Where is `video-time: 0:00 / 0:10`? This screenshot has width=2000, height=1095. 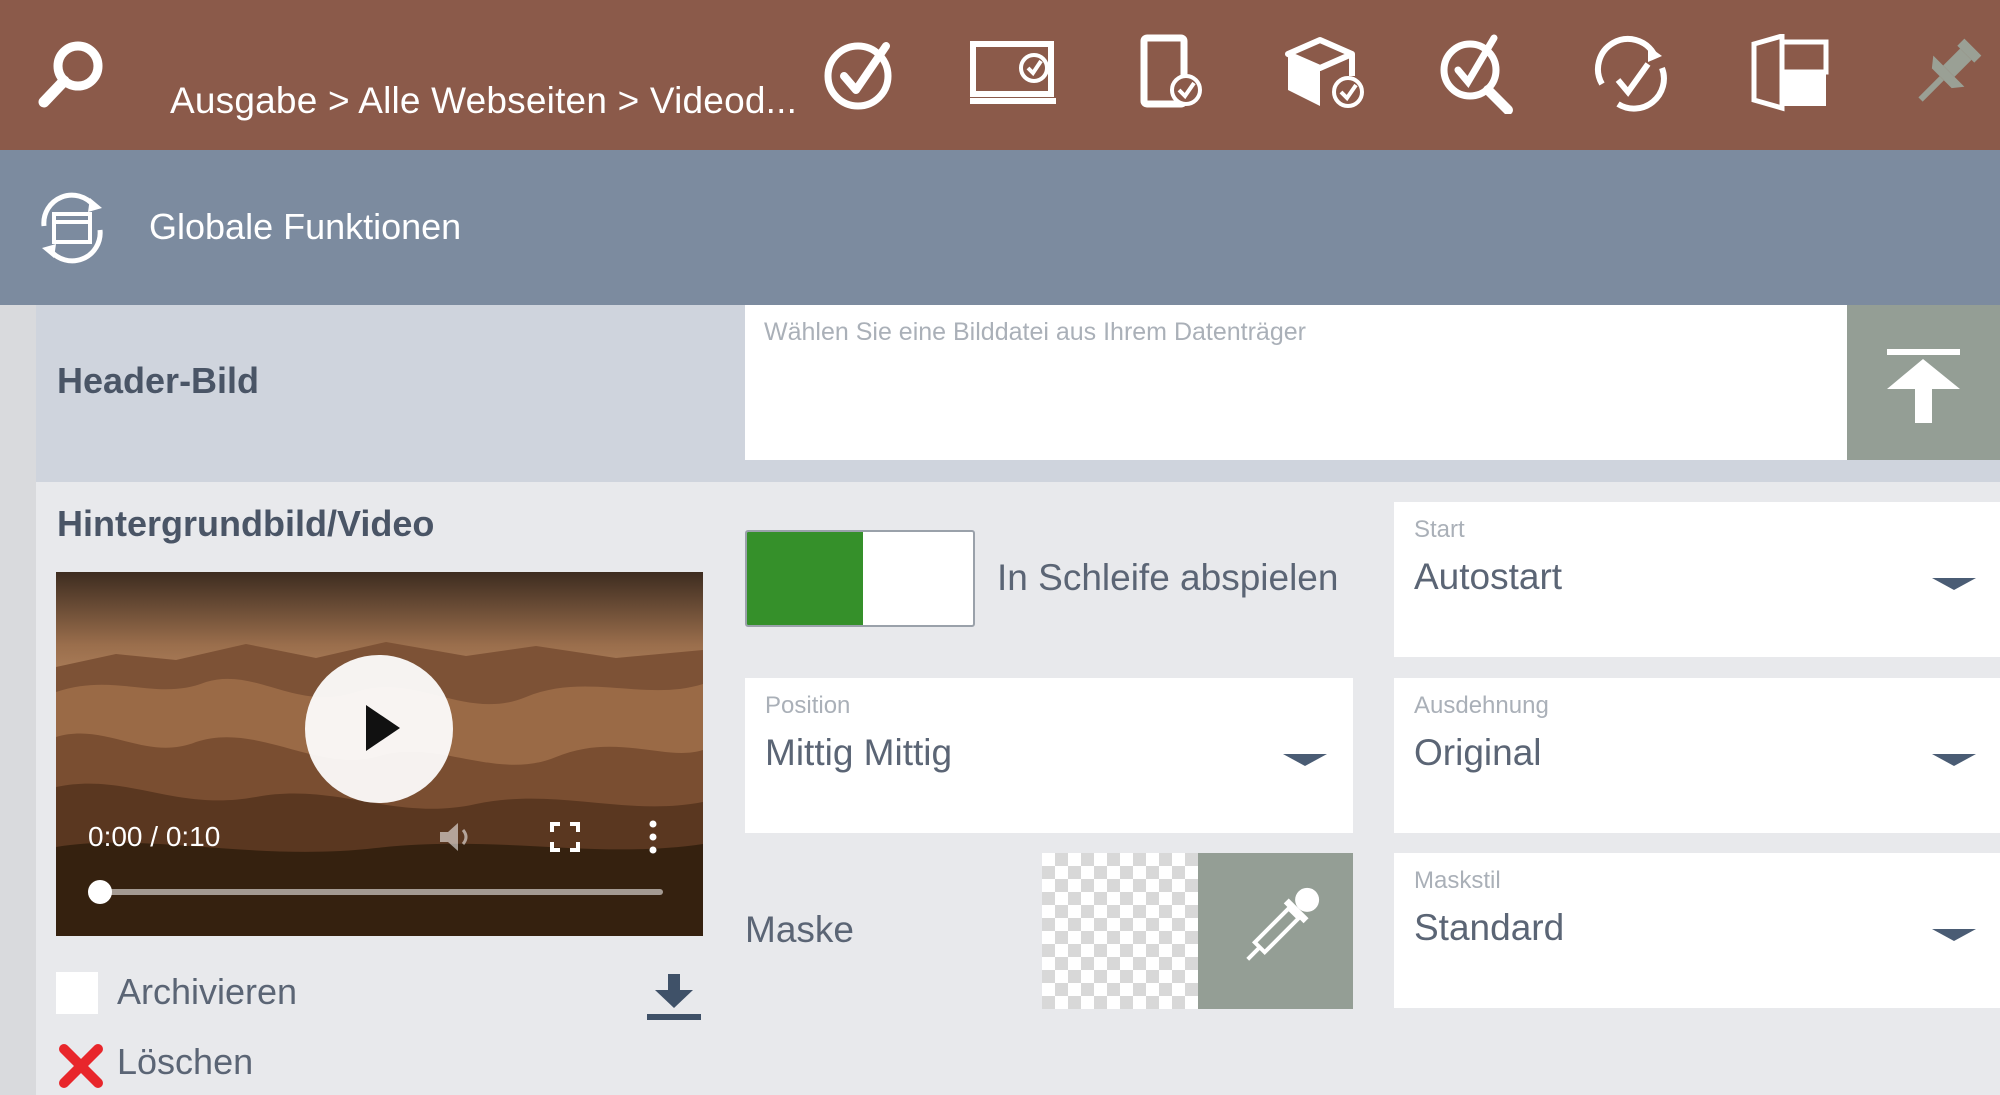 video-time: 0:00 / 0:10 is located at coordinates (154, 836).